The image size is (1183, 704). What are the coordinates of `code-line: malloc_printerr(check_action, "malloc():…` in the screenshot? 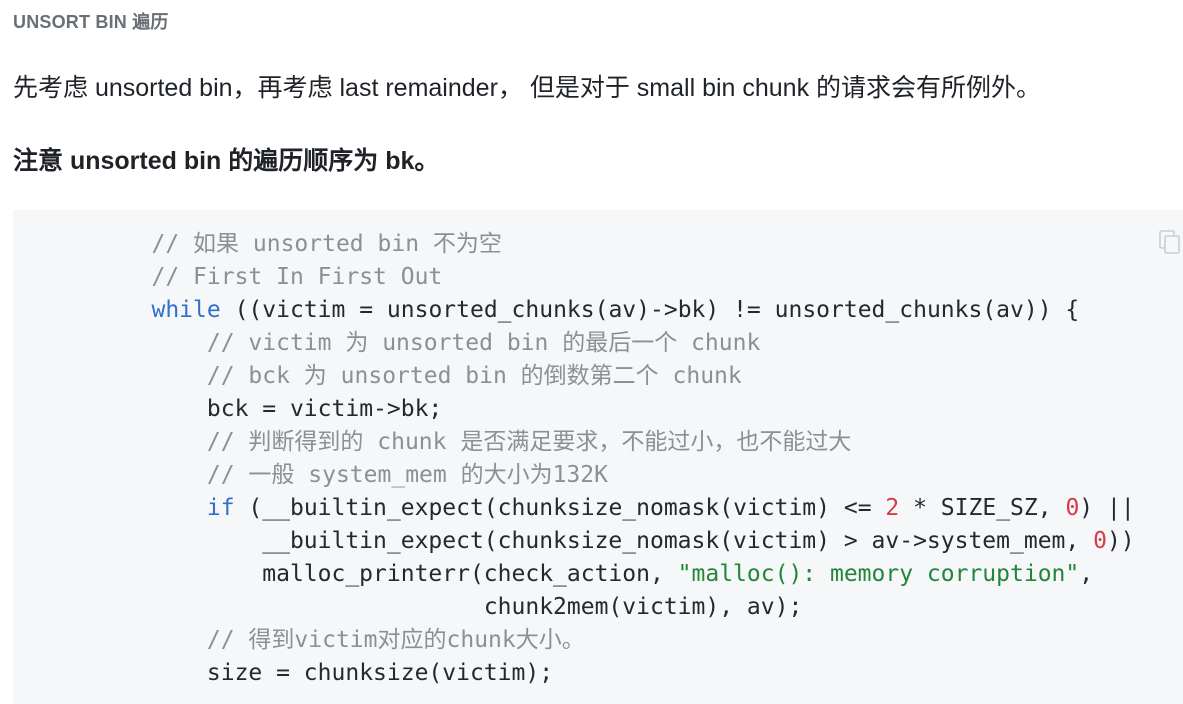 It's located at (574, 574).